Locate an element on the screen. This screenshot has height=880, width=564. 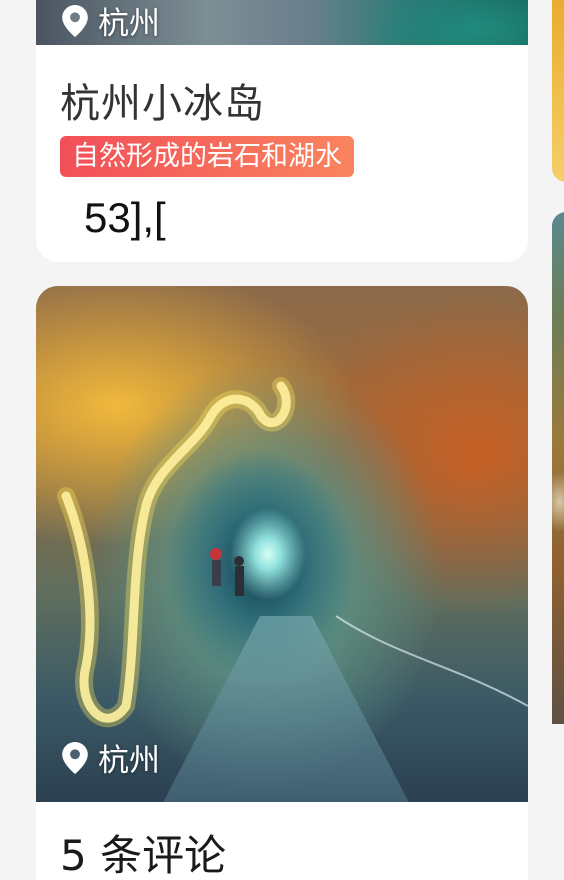
feature-tag: 自然形成的岩石和湖水 is located at coordinates (207, 156).